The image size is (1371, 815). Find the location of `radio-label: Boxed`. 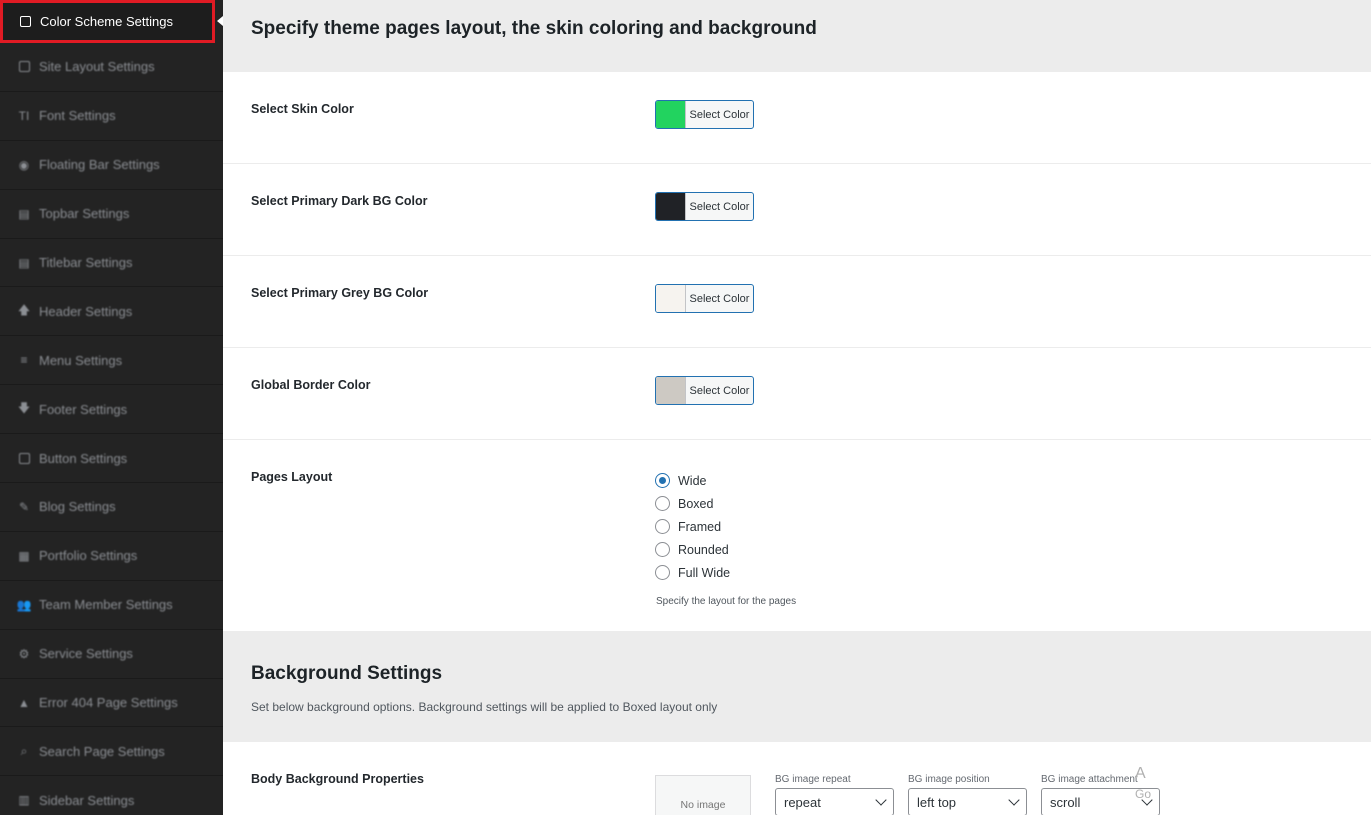

radio-label: Boxed is located at coordinates (696, 503).